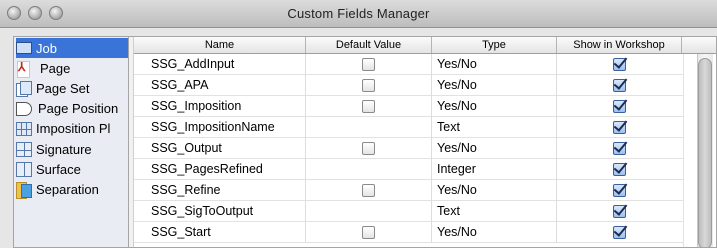 Image resolution: width=717 pixels, height=248 pixels. Describe the element at coordinates (220, 190) in the screenshot. I see `field-name-cell: SSG_Refine` at that location.